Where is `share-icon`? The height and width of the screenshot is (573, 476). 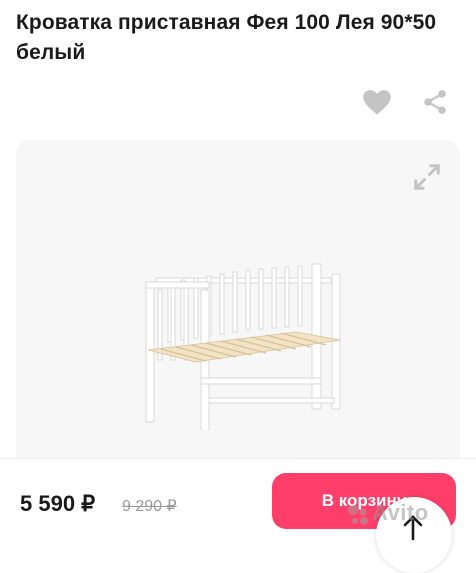
share-icon is located at coordinates (435, 102).